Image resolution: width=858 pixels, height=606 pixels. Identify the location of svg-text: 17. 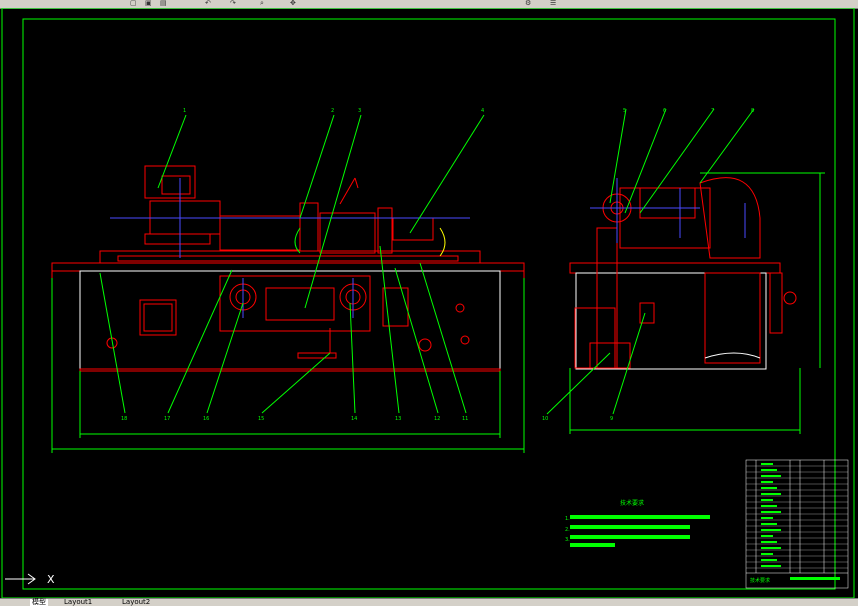
(167, 419).